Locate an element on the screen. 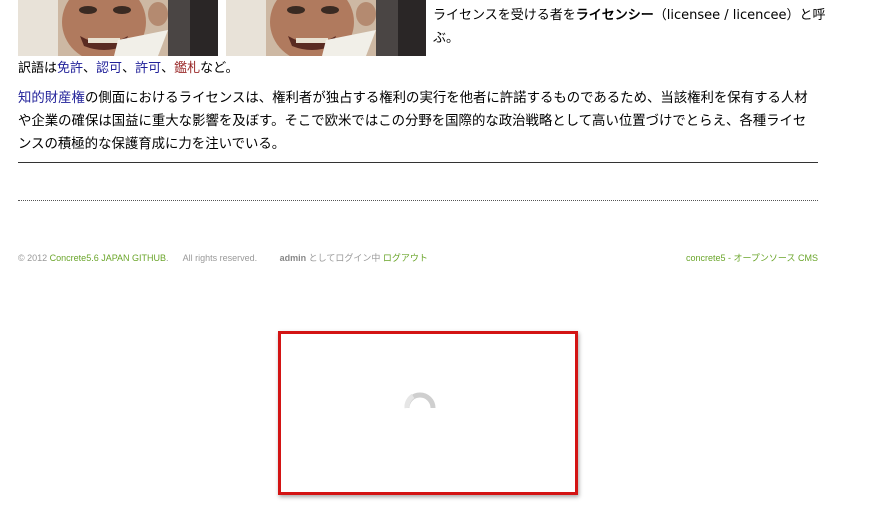  licensee-text-start: ライセンスを受ける者を is located at coordinates (504, 15).